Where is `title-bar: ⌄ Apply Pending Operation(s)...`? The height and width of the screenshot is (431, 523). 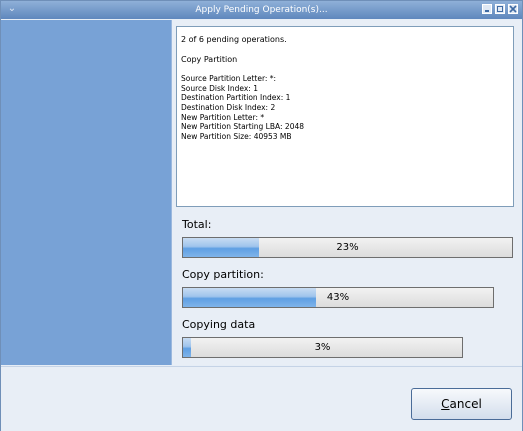 title-bar: ⌄ Apply Pending Operation(s)... is located at coordinates (261, 10).